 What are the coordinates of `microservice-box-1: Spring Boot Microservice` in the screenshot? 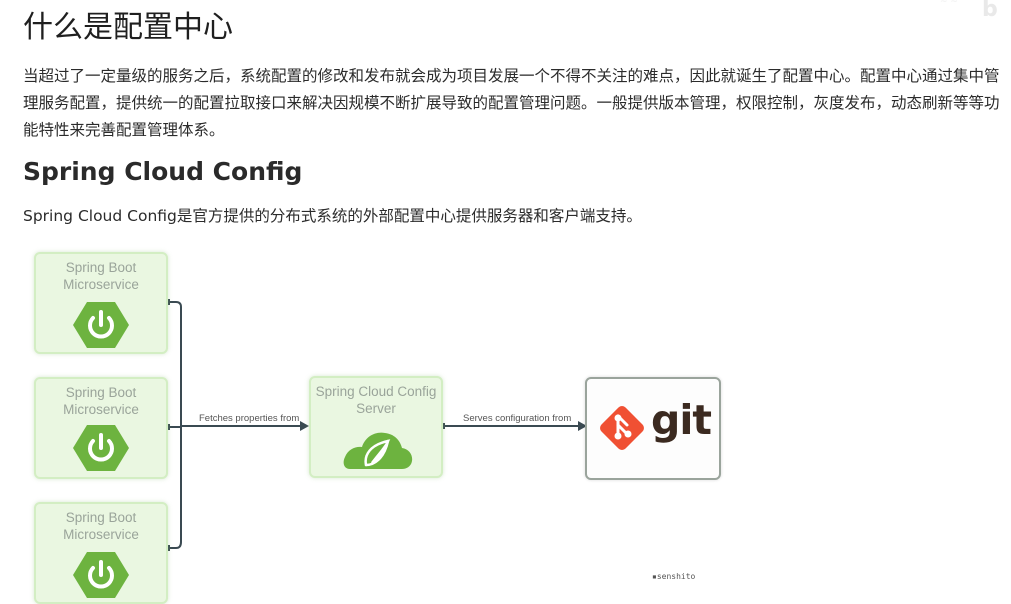 It's located at (101, 303).